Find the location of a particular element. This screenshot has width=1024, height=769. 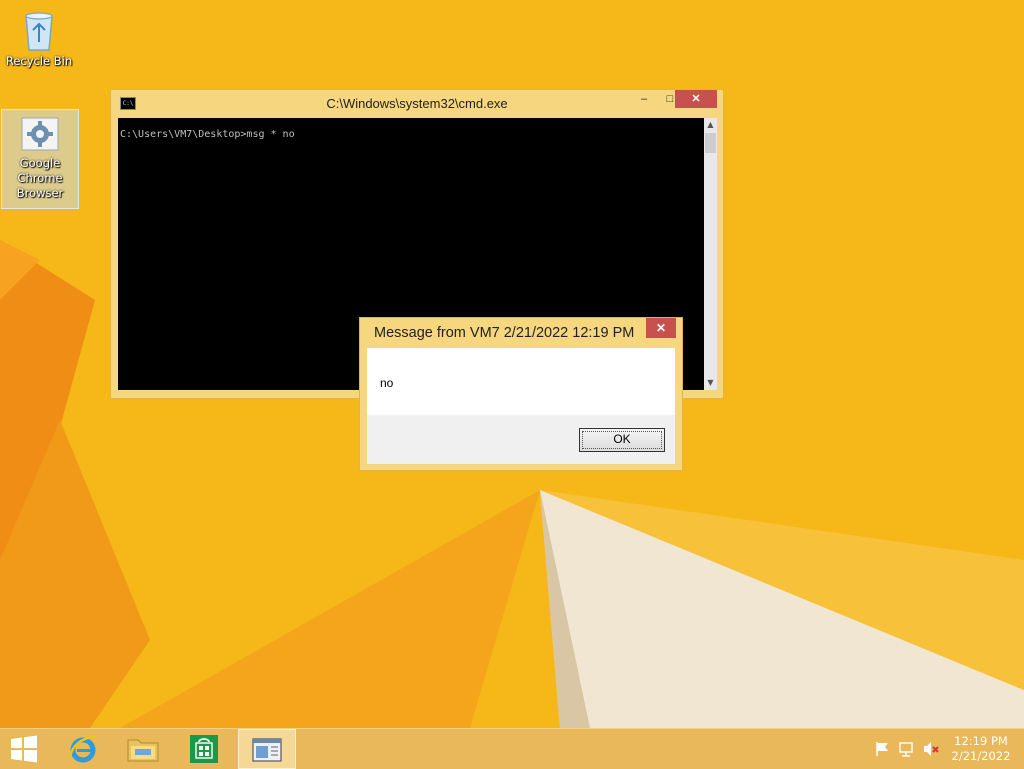

message-content: no is located at coordinates (521, 381).